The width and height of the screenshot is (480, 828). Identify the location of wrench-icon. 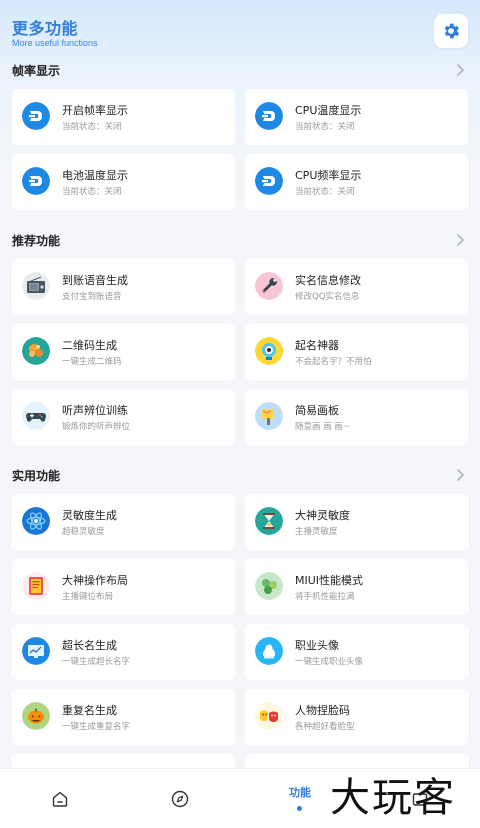
(269, 286).